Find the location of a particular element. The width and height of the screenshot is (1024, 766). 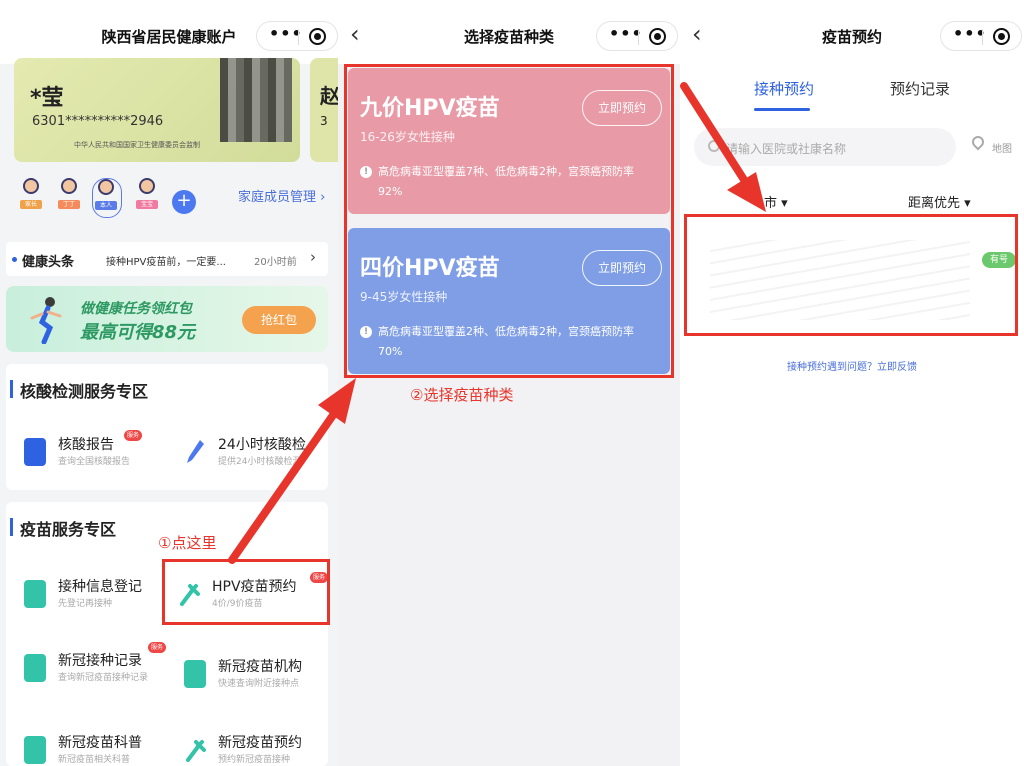

step1-annotation: ①点这里 is located at coordinates (187, 543).